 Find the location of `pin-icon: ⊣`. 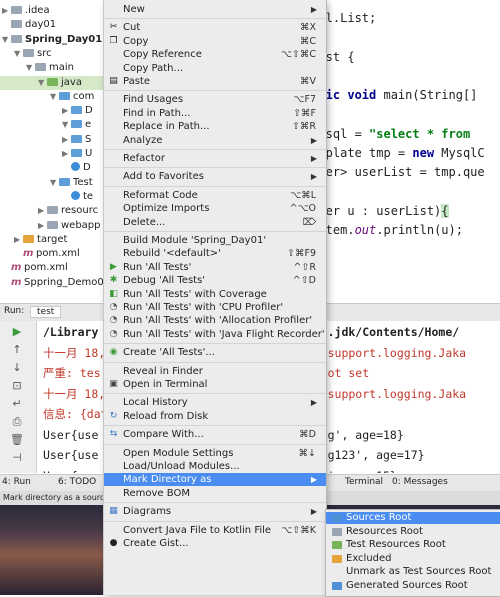

pin-icon: ⊣ is located at coordinates (17, 458).